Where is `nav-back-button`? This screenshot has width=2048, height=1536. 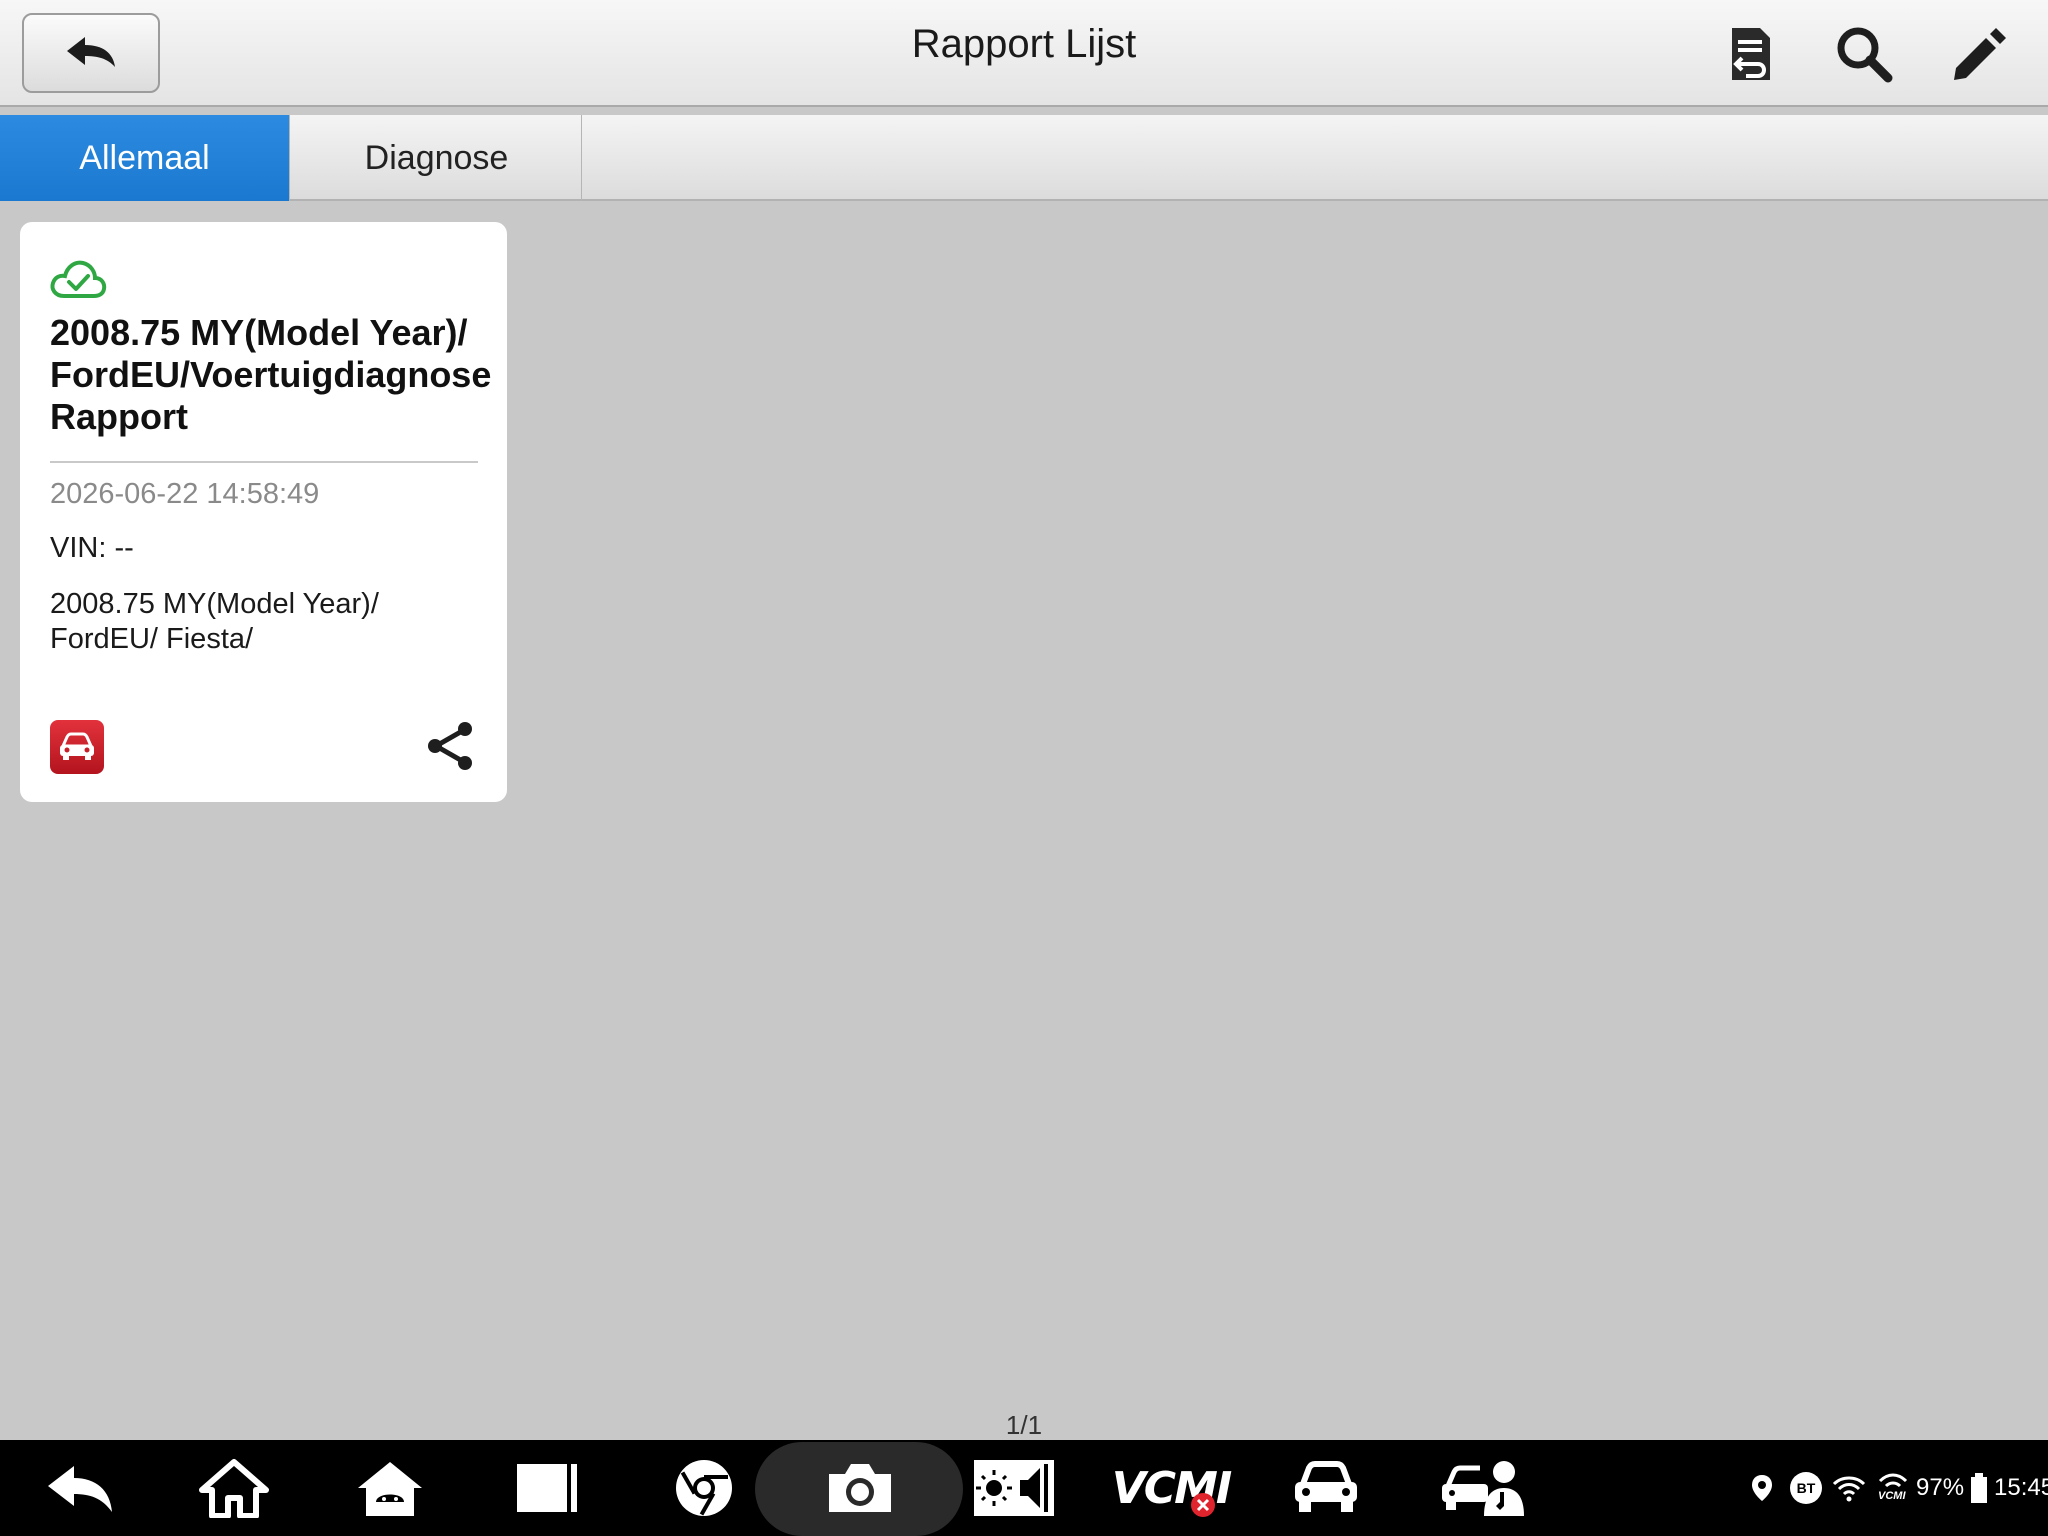
nav-back-button is located at coordinates (80, 1488).